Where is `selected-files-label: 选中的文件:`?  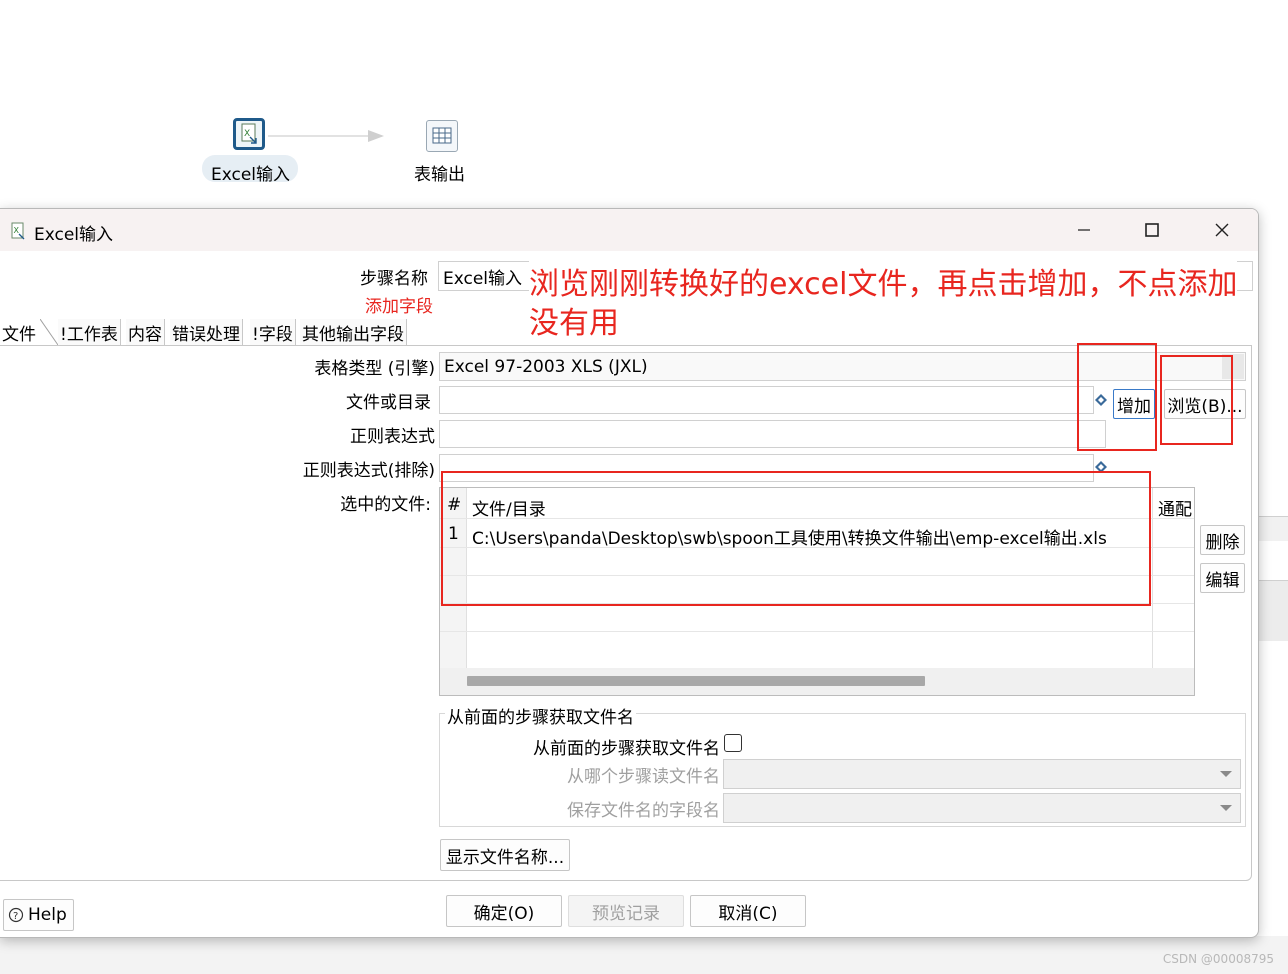
selected-files-label: 选中的文件: is located at coordinates (385, 505).